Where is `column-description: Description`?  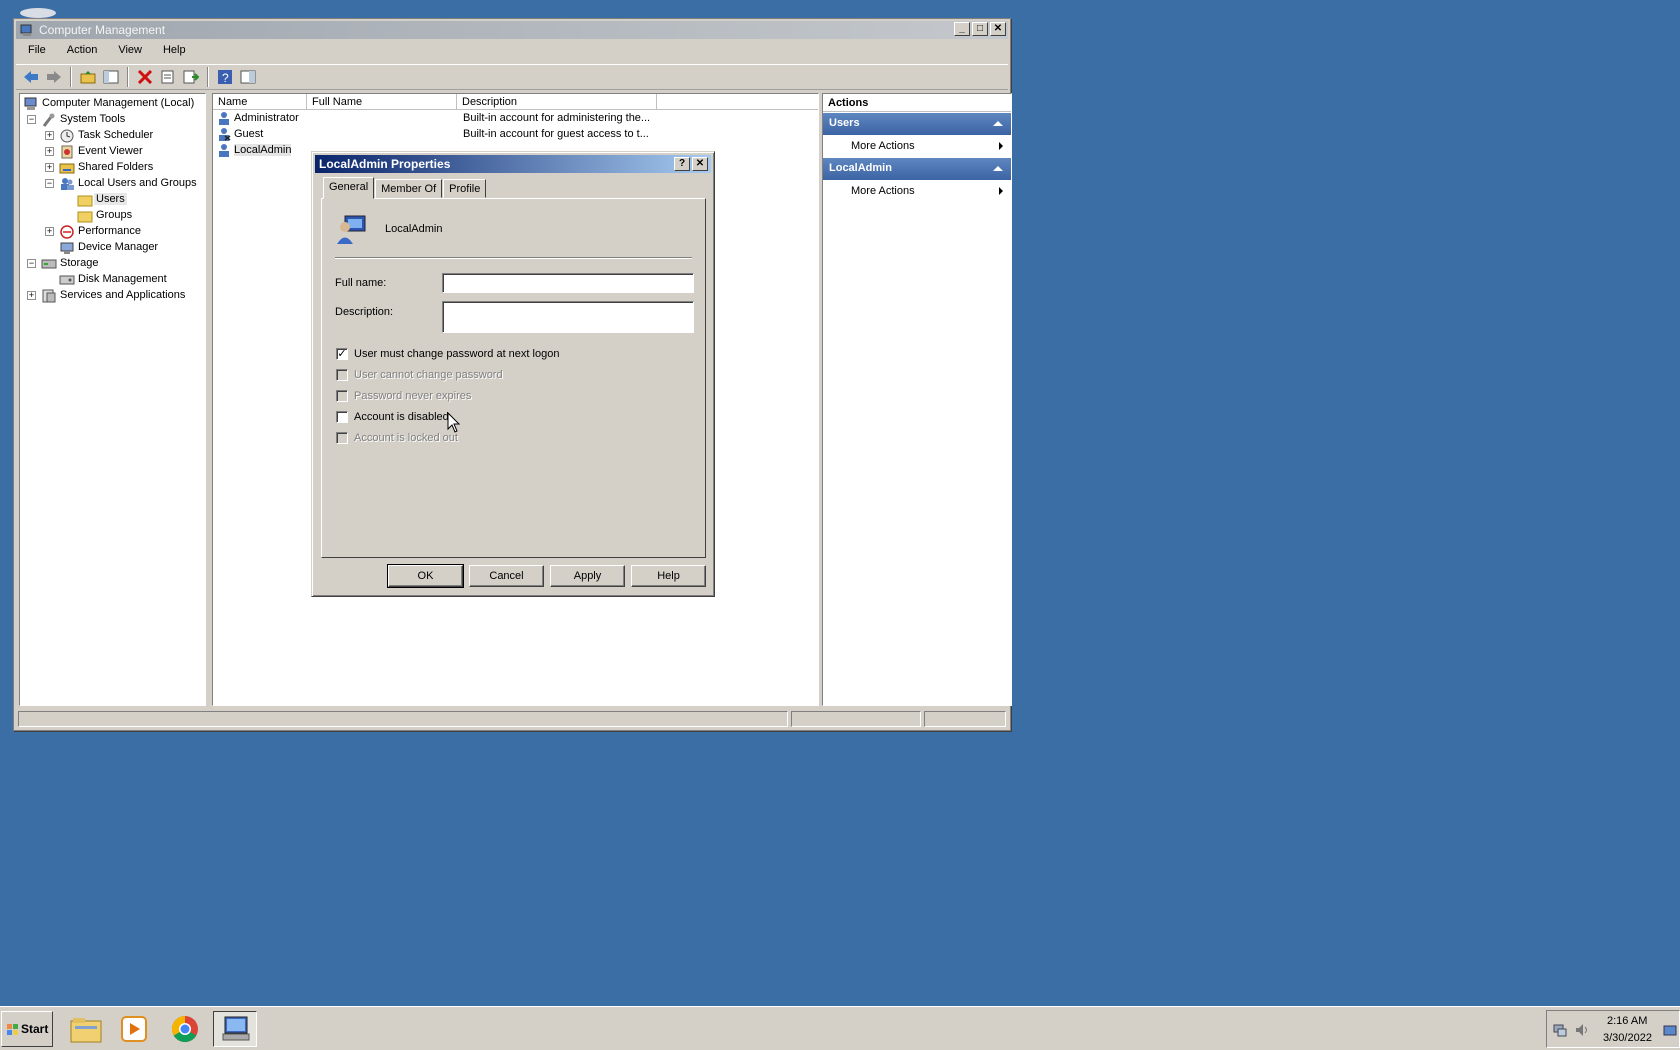
column-description: Description is located at coordinates (557, 102).